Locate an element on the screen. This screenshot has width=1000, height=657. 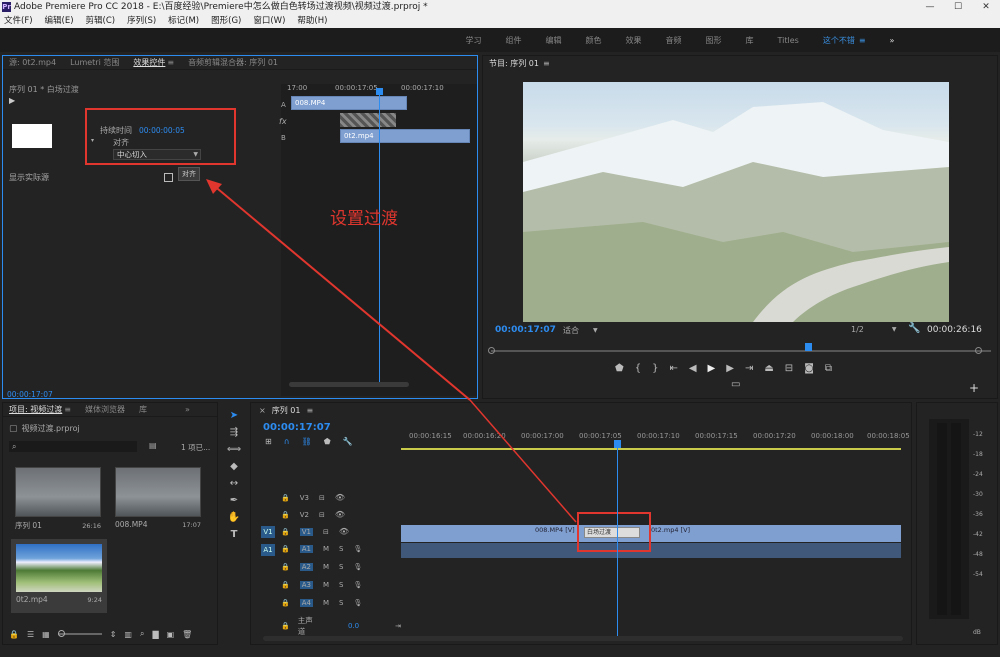
annotation-text: 设置过渡 is located at coordinates (364, 219).